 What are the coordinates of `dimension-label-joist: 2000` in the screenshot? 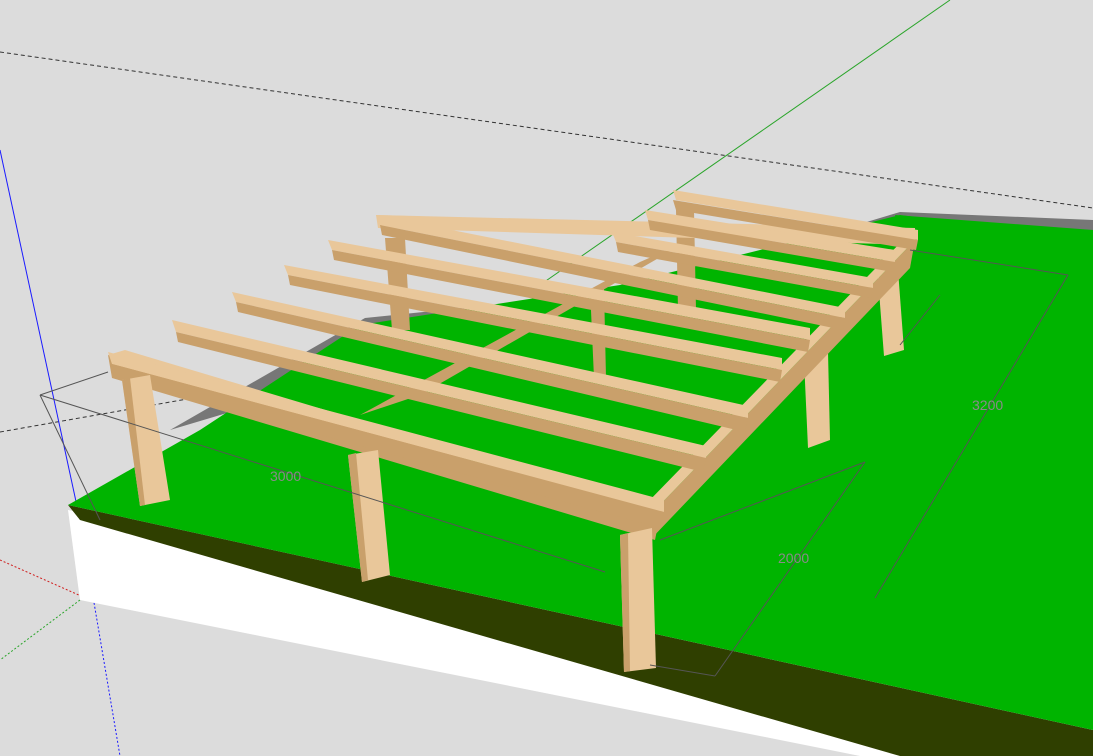 It's located at (793, 558).